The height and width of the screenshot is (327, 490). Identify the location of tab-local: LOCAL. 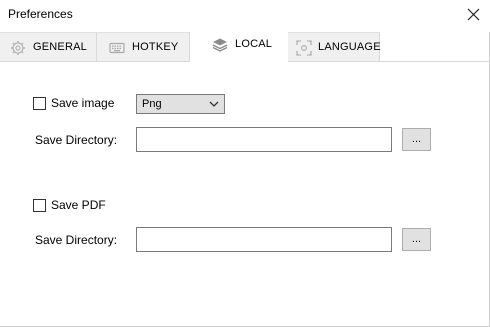
(239, 47).